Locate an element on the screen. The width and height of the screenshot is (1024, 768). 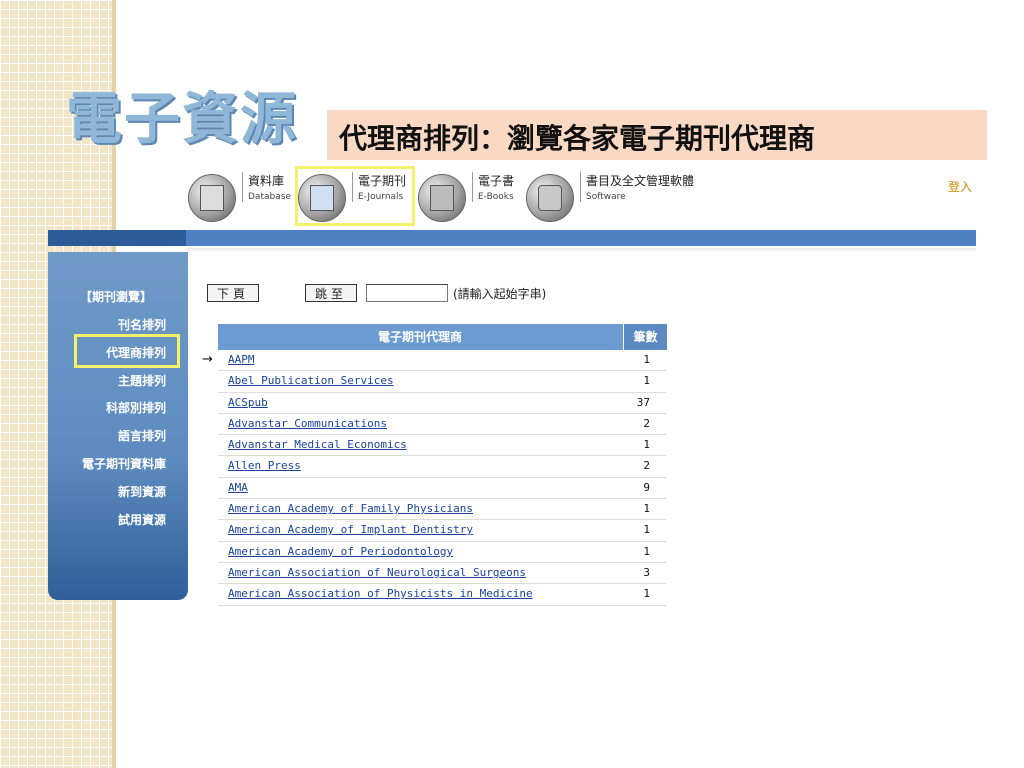
nav-label-en: Database is located at coordinates (269, 197).